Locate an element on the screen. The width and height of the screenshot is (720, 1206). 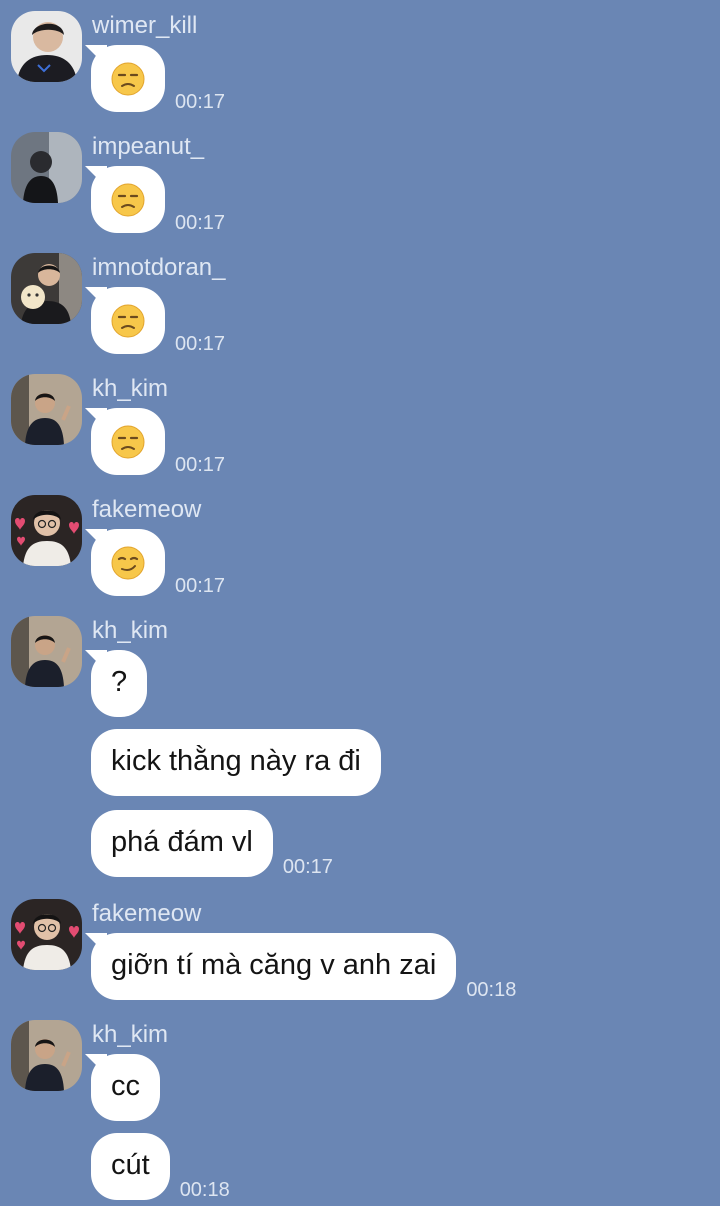
message-row: kick thằng này ra đi is located at coordinates (236, 762).